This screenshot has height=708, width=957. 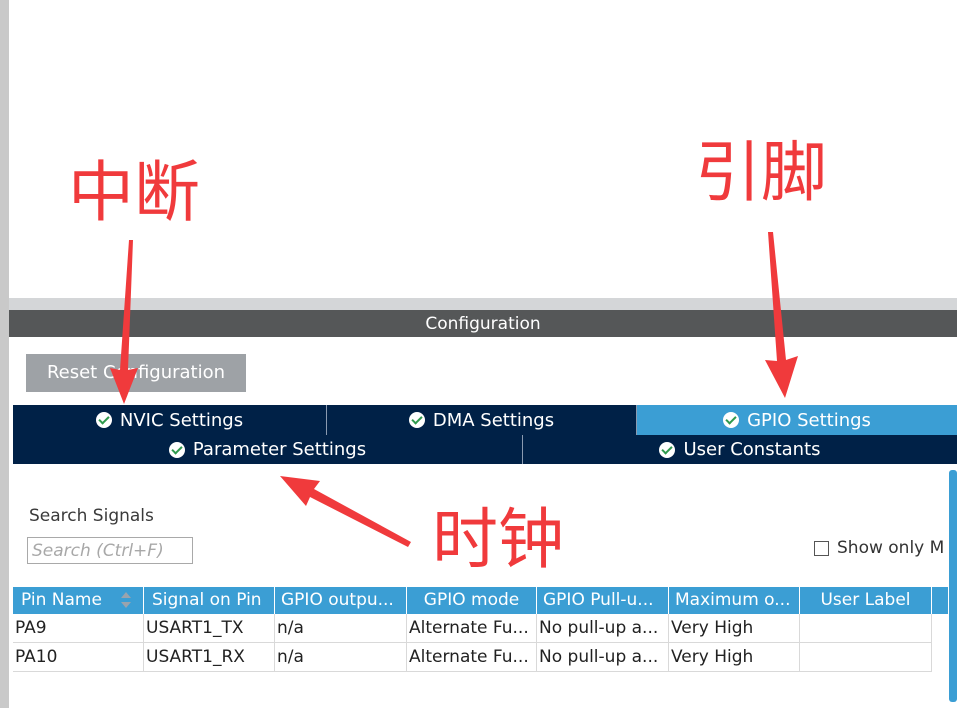 What do you see at coordinates (761, 172) in the screenshot?
I see `annotation-pins: 引脚` at bounding box center [761, 172].